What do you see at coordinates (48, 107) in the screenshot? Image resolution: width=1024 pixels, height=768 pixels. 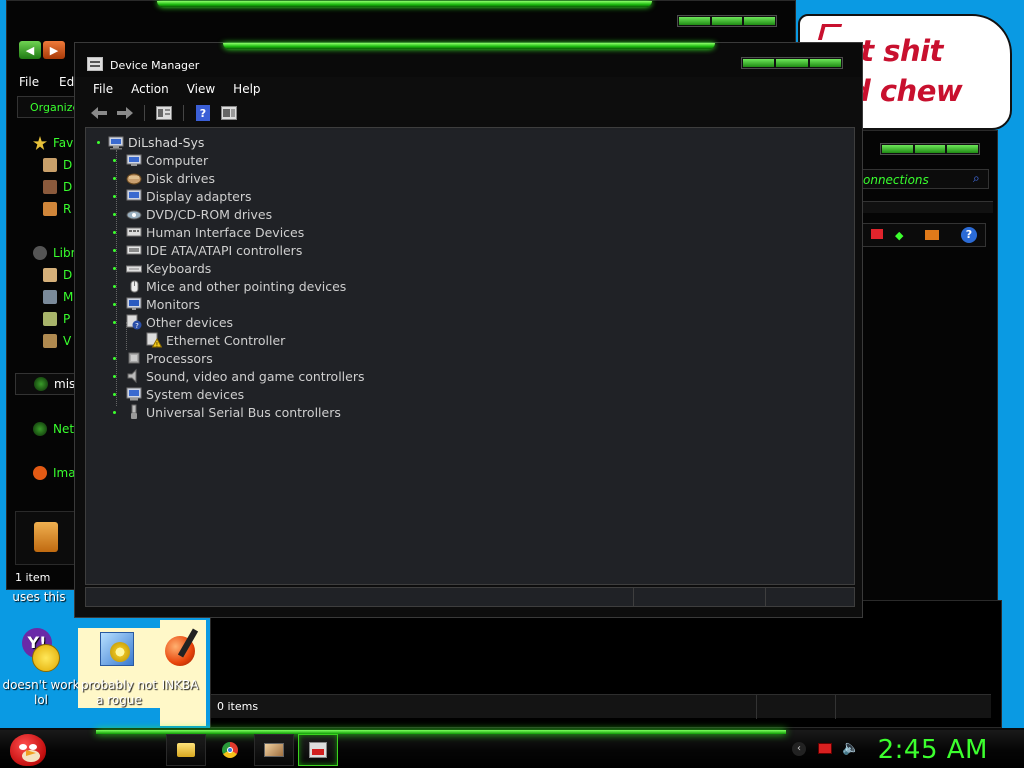 I see `organize-button: Organize` at bounding box center [48, 107].